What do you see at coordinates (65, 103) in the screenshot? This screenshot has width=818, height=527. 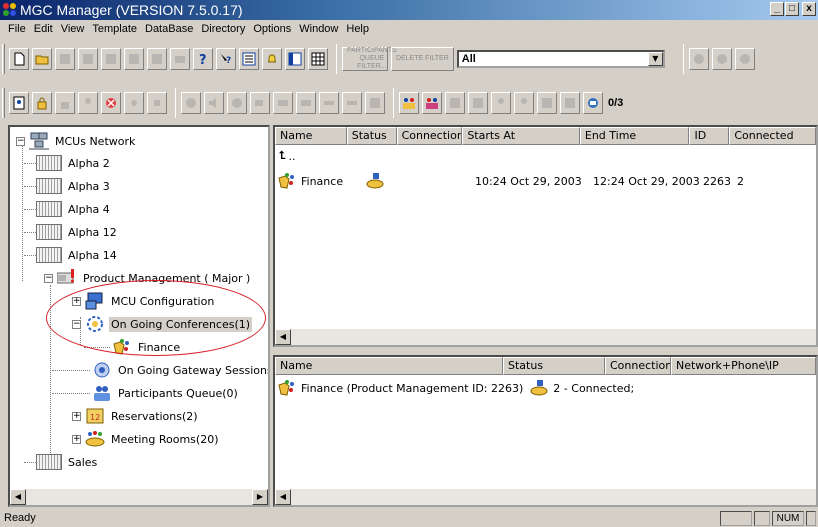 I see `unlock-button` at bounding box center [65, 103].